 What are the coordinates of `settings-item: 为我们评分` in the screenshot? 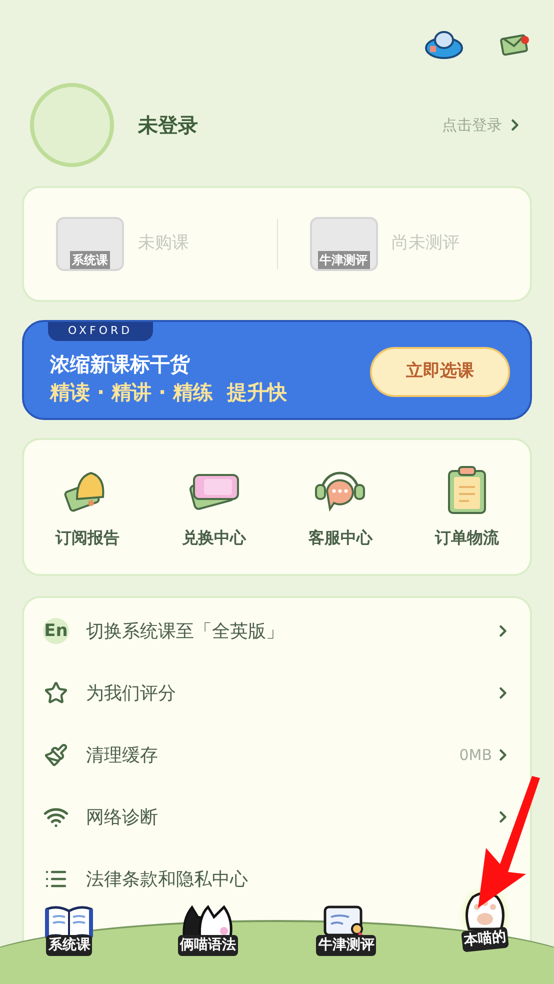 It's located at (277, 693).